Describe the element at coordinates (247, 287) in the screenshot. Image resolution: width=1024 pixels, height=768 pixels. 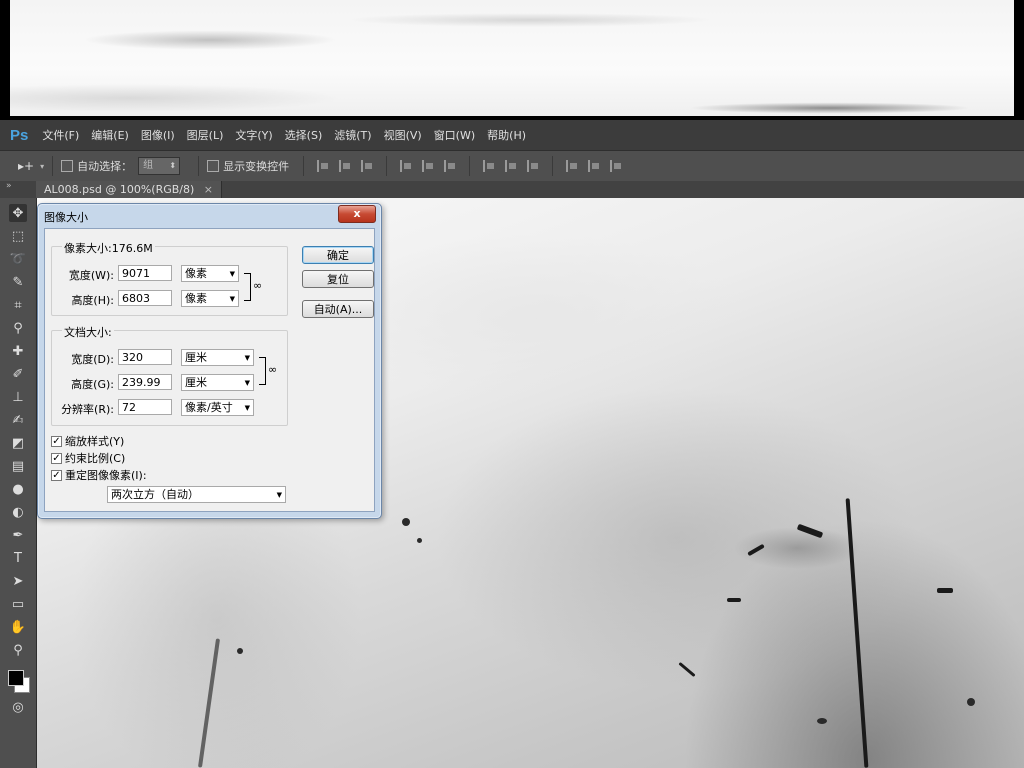
I see `link-bracket` at that location.